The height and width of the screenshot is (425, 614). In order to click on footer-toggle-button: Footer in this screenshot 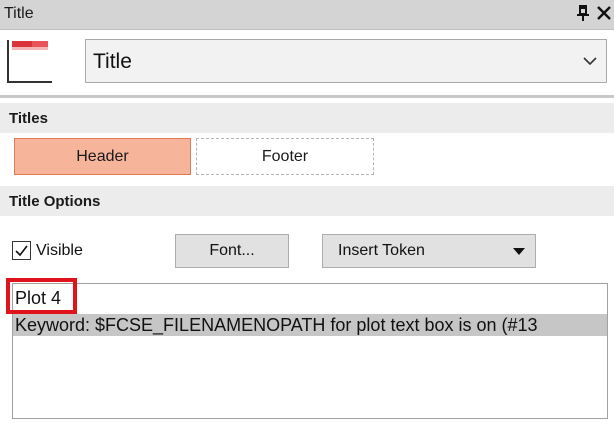, I will do `click(285, 156)`.